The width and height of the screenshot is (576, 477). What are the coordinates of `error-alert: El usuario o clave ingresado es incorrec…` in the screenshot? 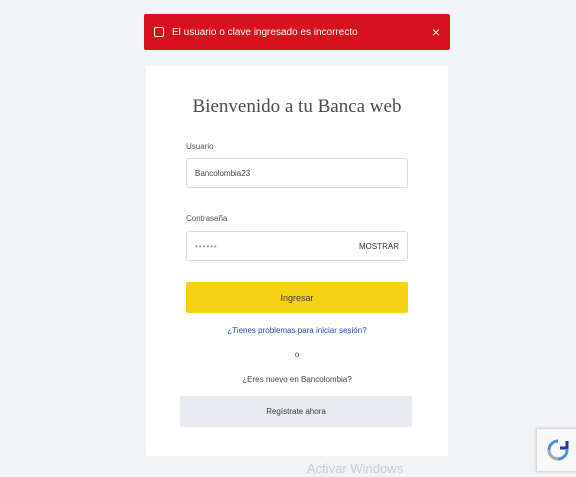 It's located at (297, 32).